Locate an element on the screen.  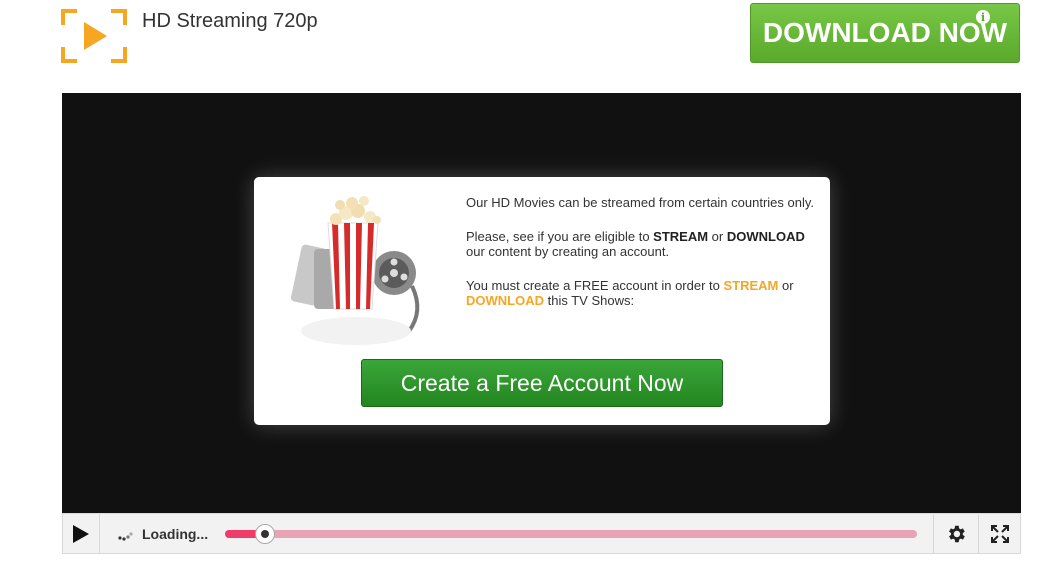
info-icon: i is located at coordinates (983, 17).